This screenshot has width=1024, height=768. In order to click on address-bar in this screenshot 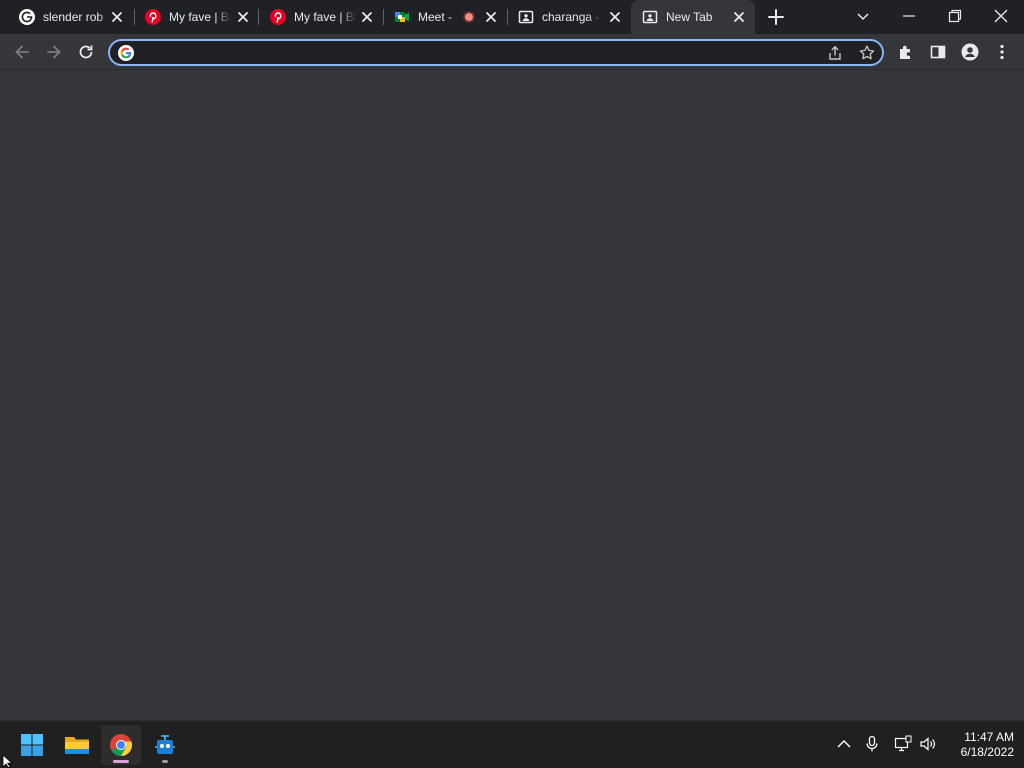, I will do `click(496, 52)`.